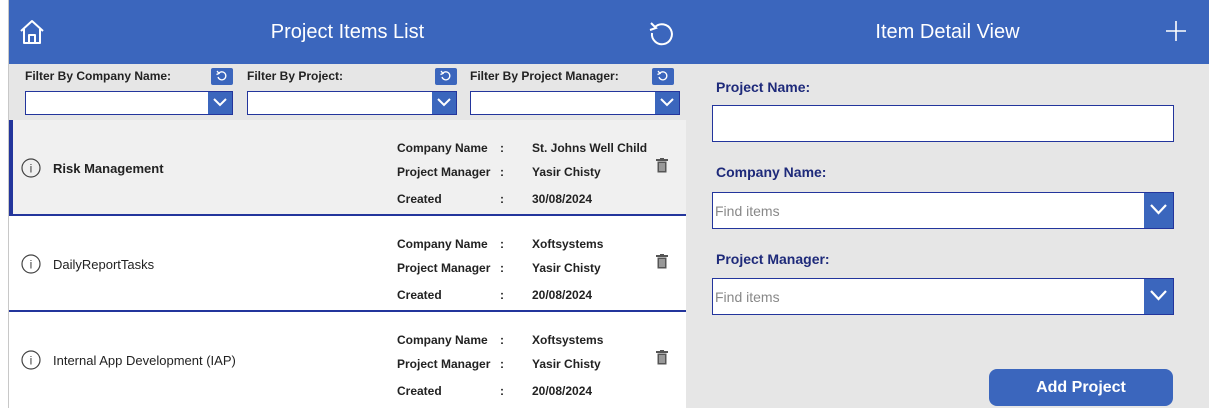 This screenshot has height=408, width=1209. I want to click on add-project-button: Add Project, so click(1081, 387).